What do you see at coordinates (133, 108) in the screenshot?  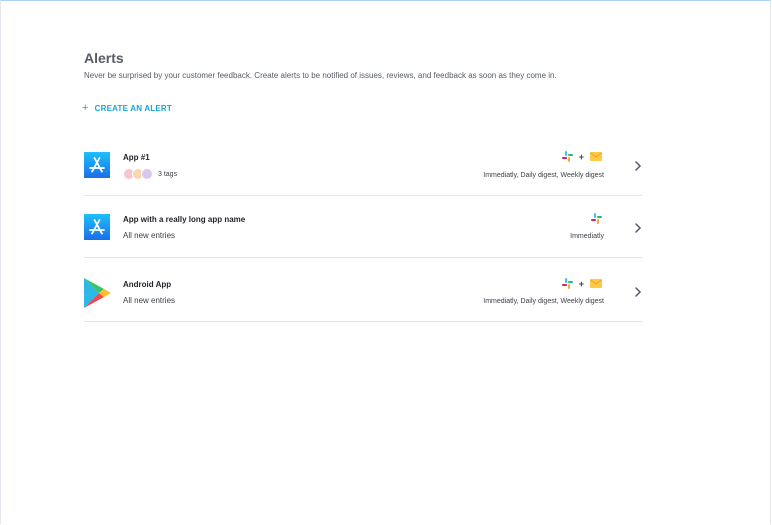 I see `create-alert-label: CREATE AN ALERT` at bounding box center [133, 108].